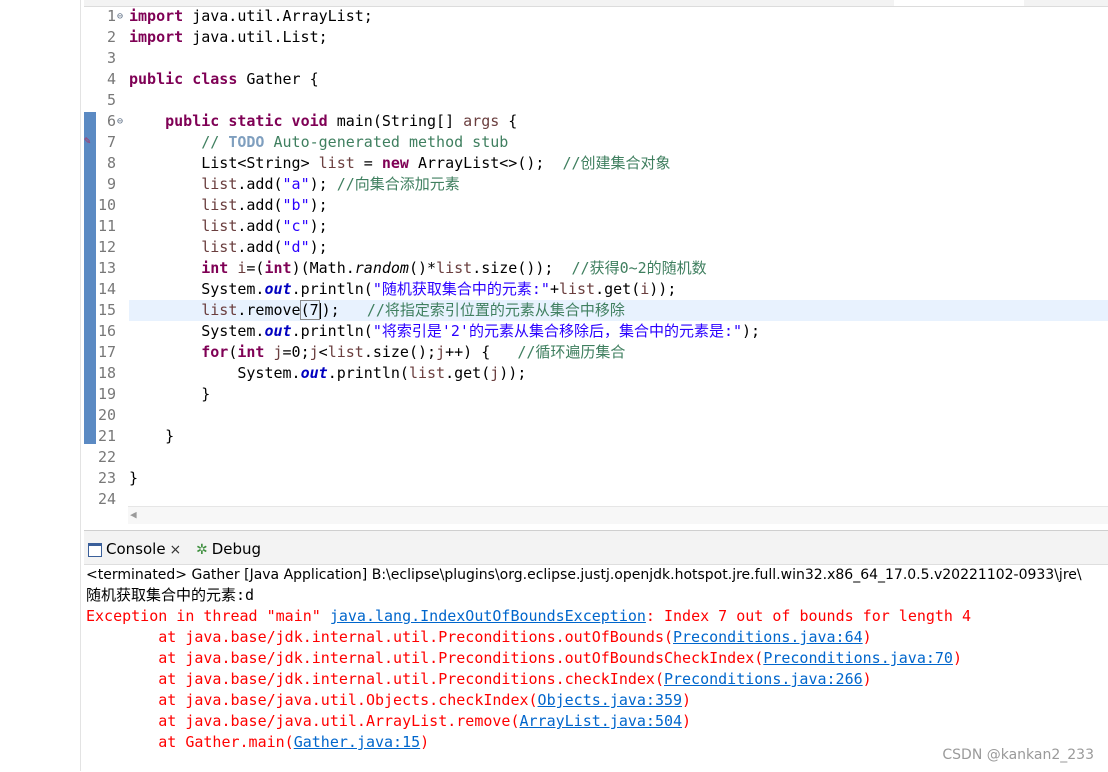 This screenshot has width=1108, height=772. I want to click on code-line: 21 }, so click(596, 436).